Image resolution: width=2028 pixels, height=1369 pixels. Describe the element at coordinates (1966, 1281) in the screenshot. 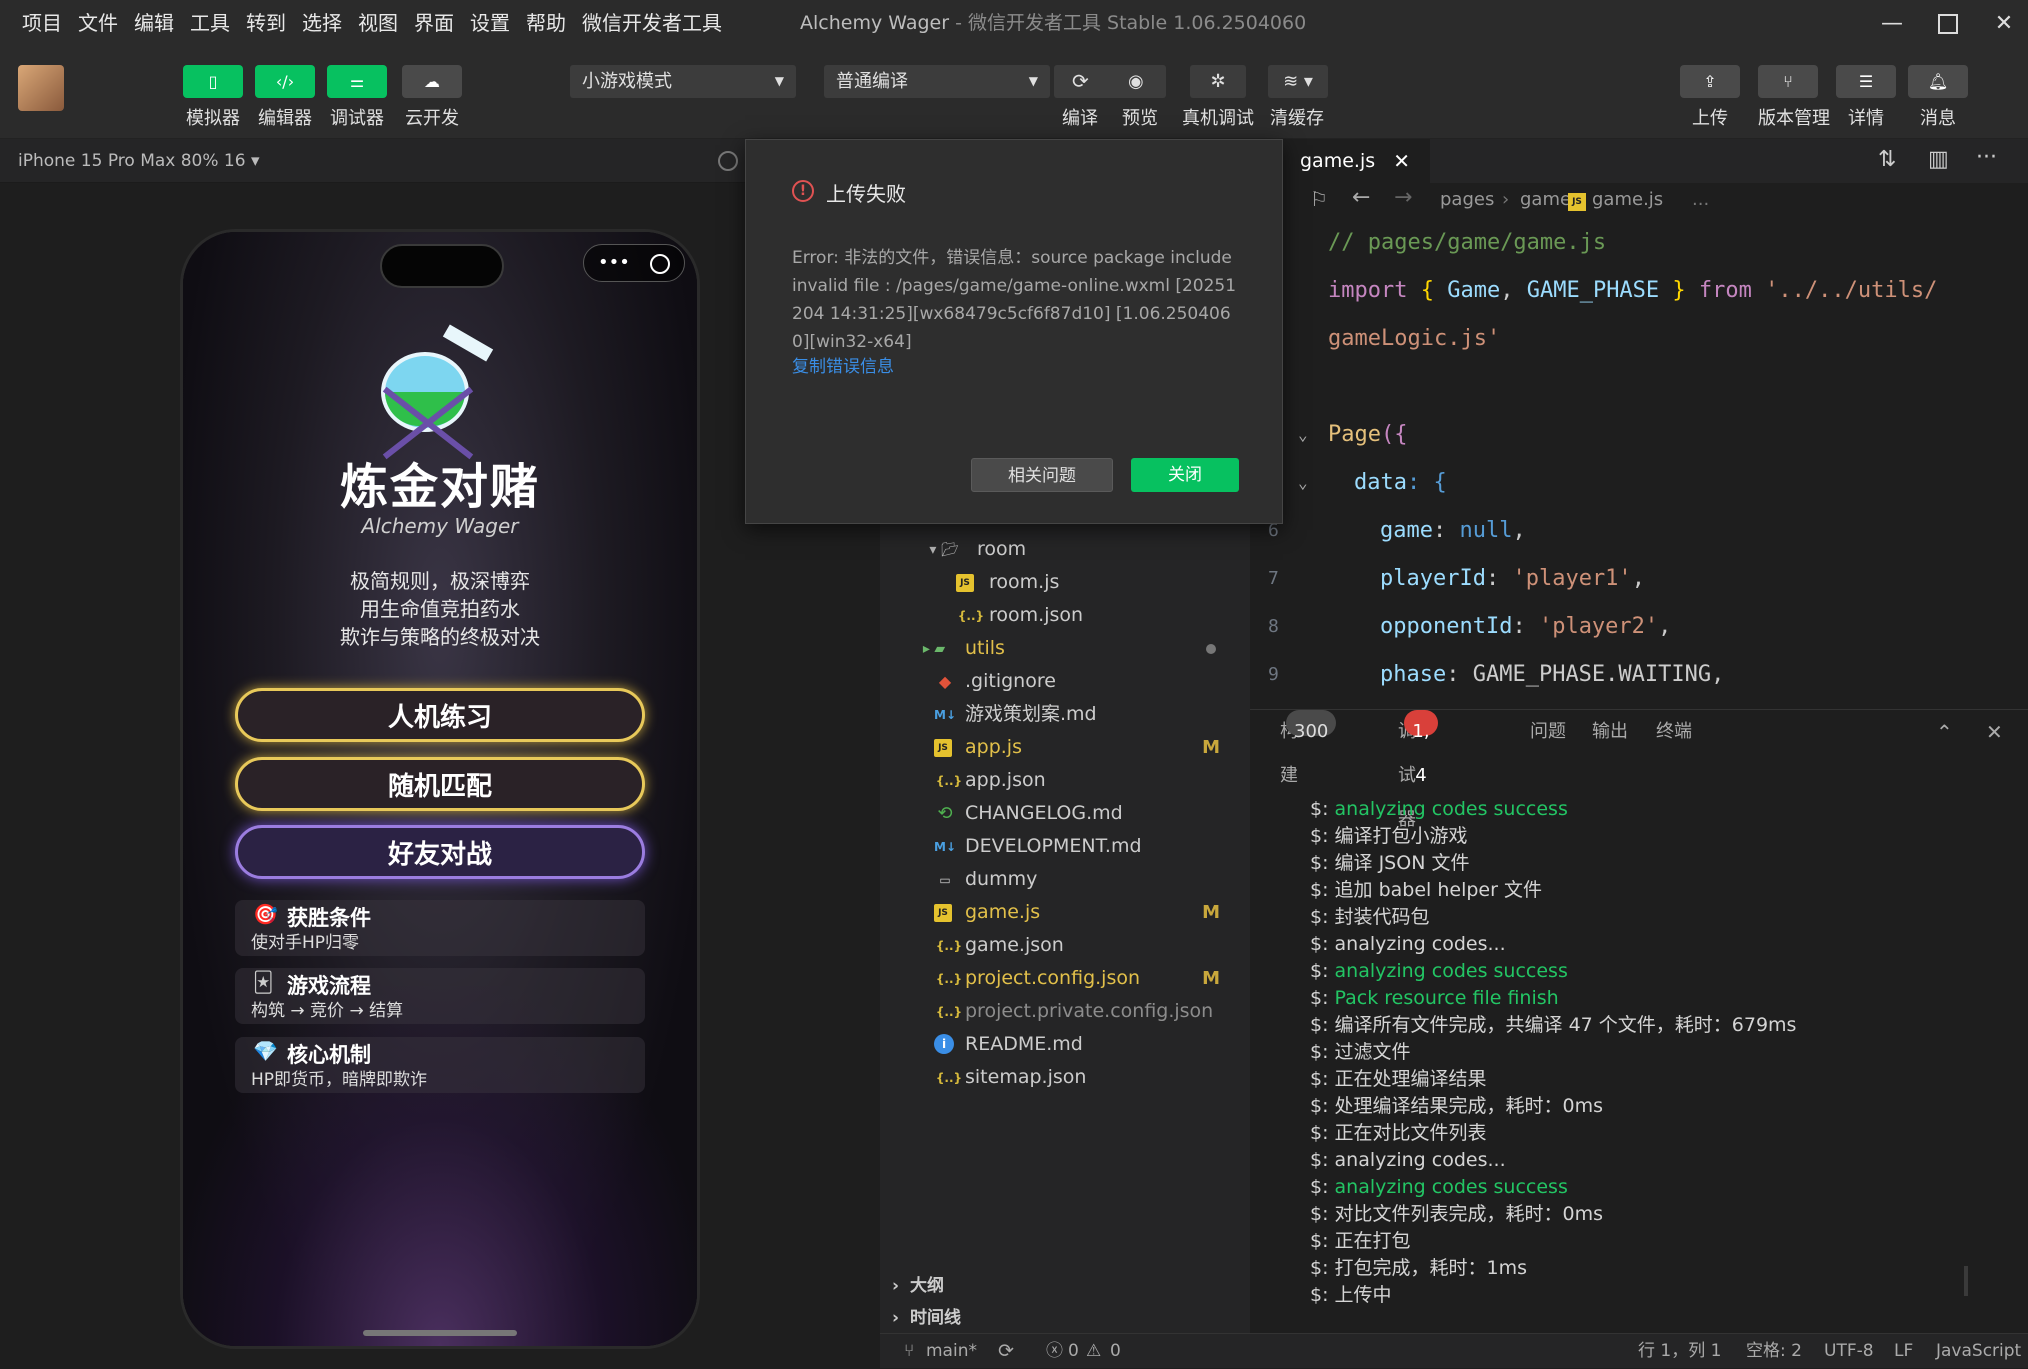

I see `scrollbar` at that location.